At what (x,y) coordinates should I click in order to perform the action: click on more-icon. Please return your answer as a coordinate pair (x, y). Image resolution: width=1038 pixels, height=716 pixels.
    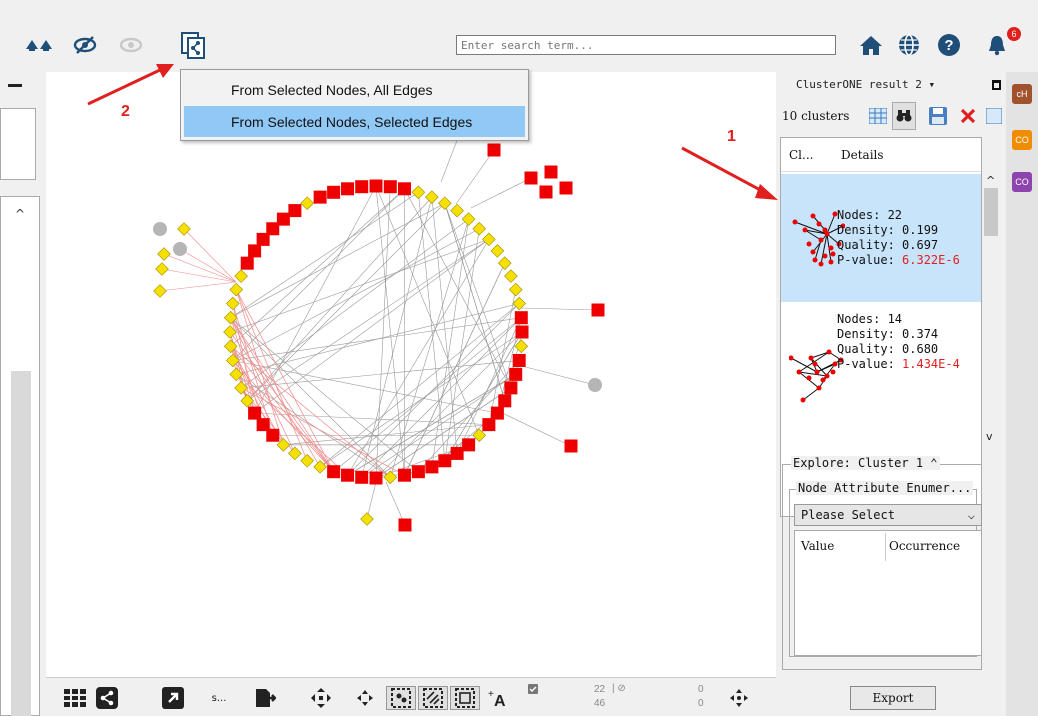
    Looking at the image, I should click on (994, 116).